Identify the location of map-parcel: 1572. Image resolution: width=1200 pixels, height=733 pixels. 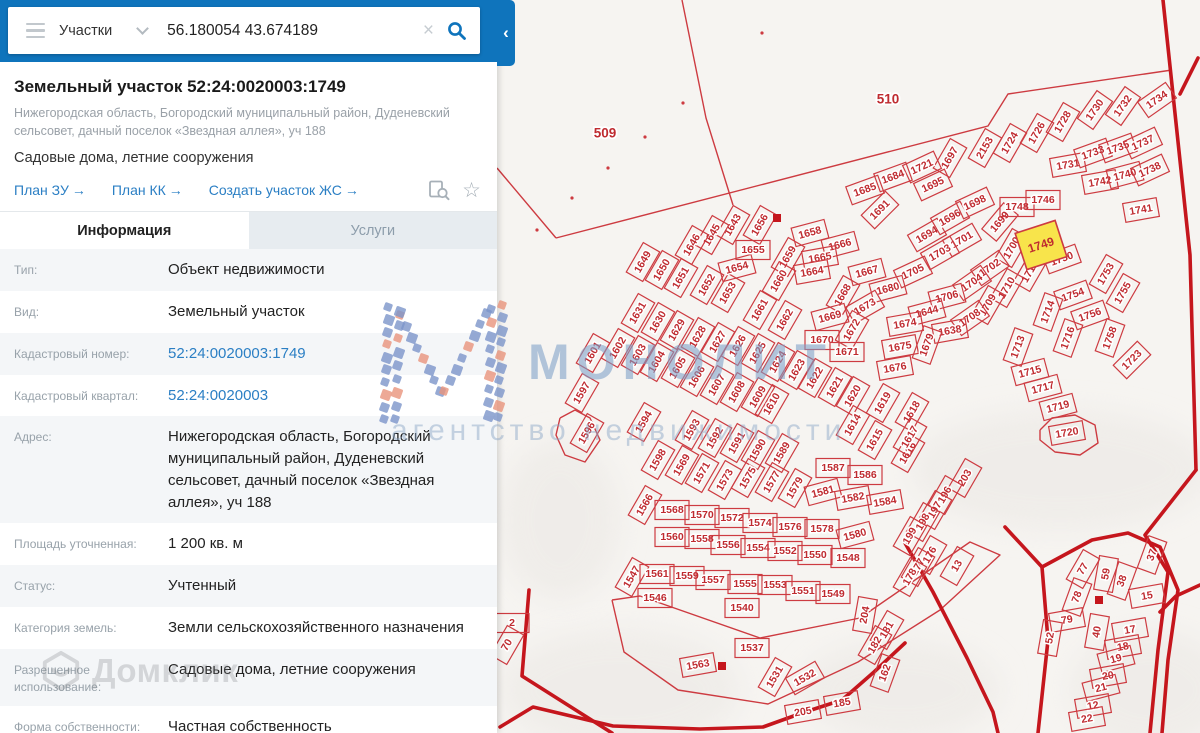
(732, 518).